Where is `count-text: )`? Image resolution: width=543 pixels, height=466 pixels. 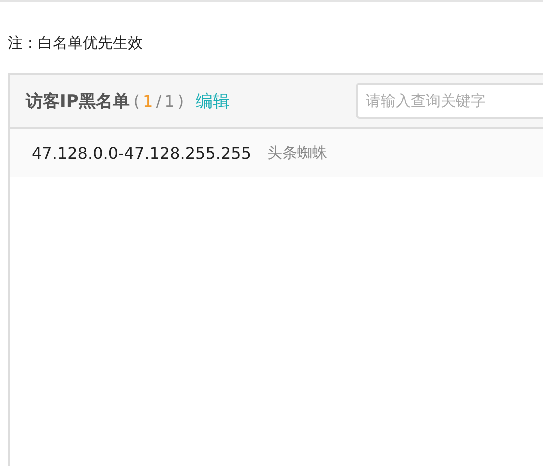 count-text: ) is located at coordinates (181, 101).